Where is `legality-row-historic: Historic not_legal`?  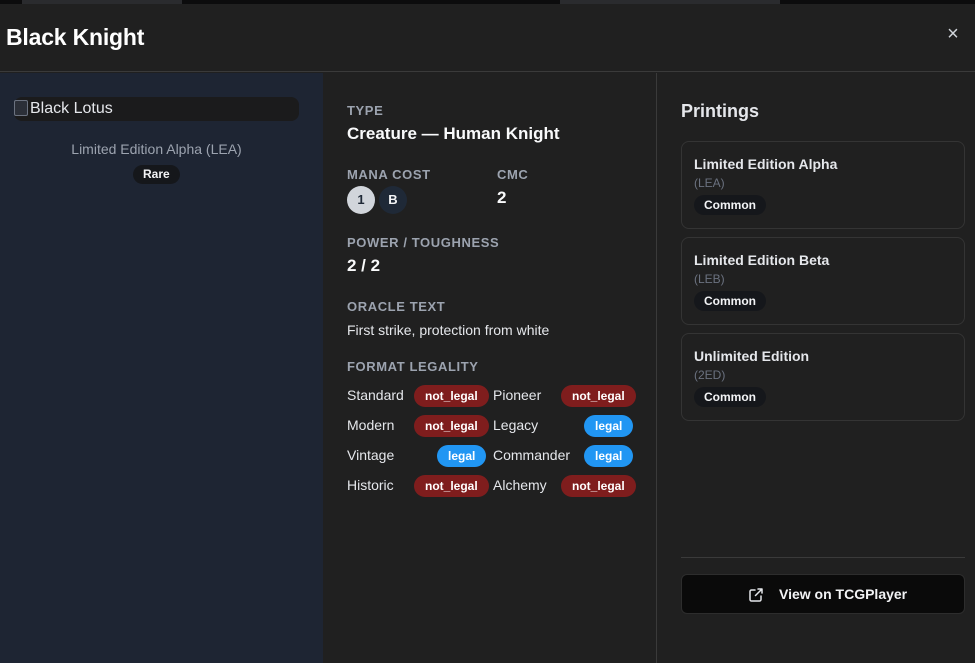 legality-row-historic: Historic not_legal is located at coordinates (418, 486).